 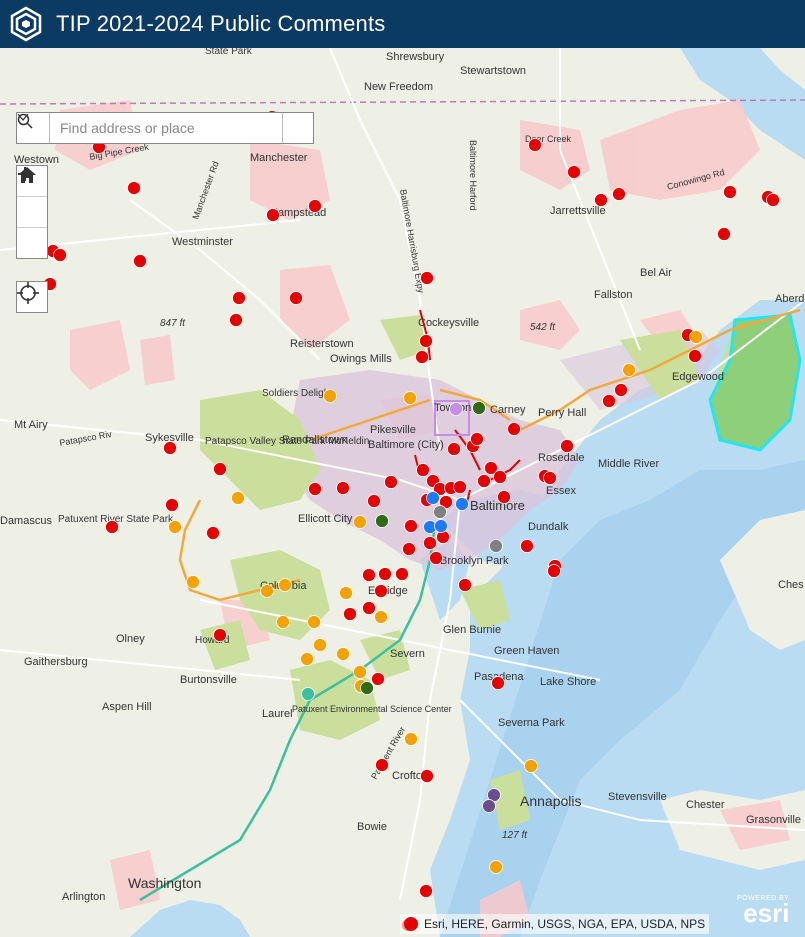 I want to click on search-button, so click(x=165, y=128).